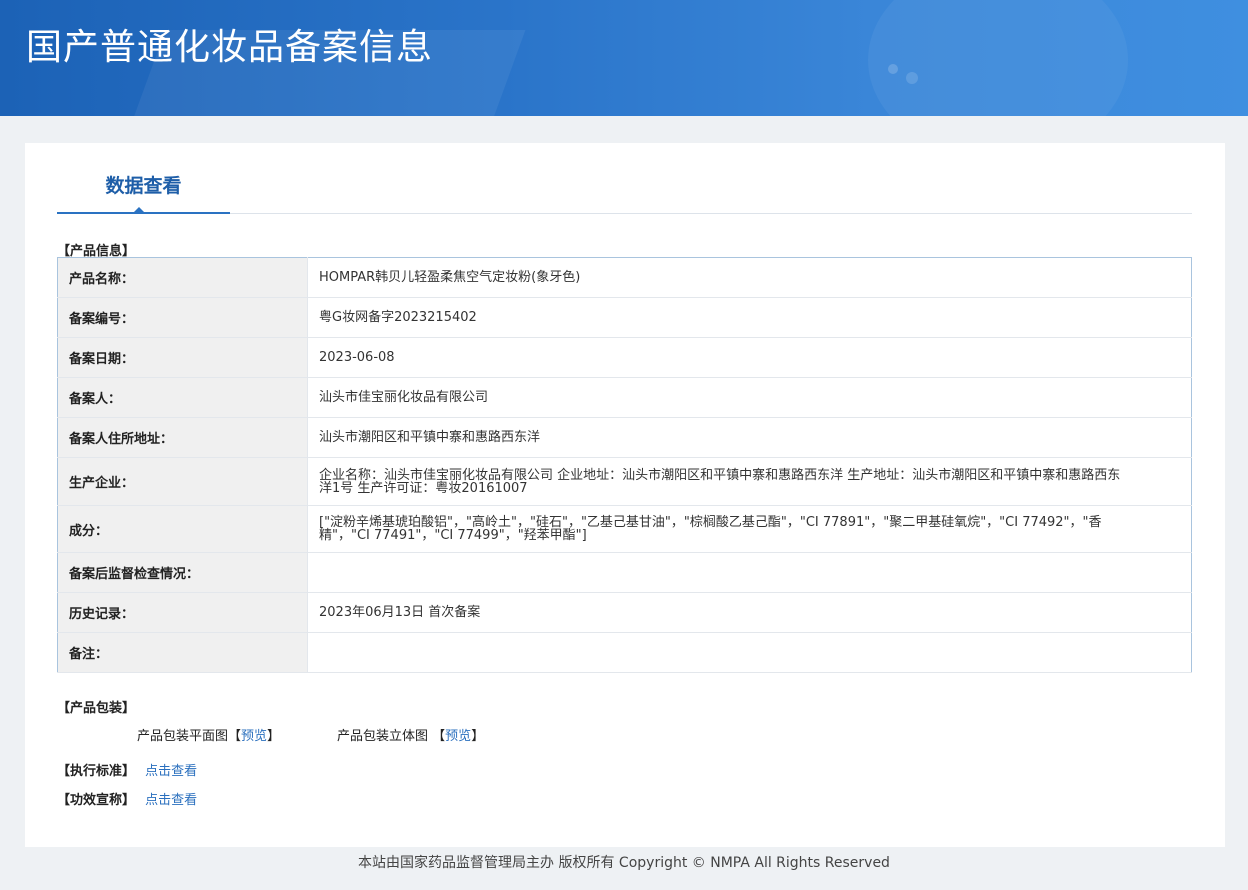  What do you see at coordinates (182, 529) in the screenshot?
I see `row-label: 成分：` at bounding box center [182, 529].